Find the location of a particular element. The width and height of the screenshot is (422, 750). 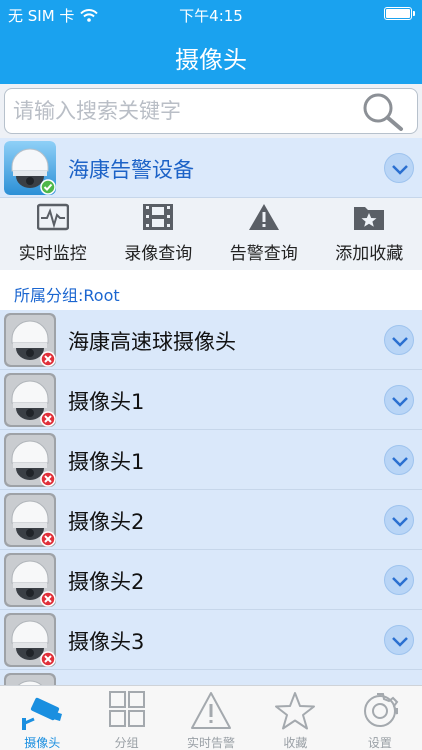

page-title: 摄像头 is located at coordinates (211, 60).